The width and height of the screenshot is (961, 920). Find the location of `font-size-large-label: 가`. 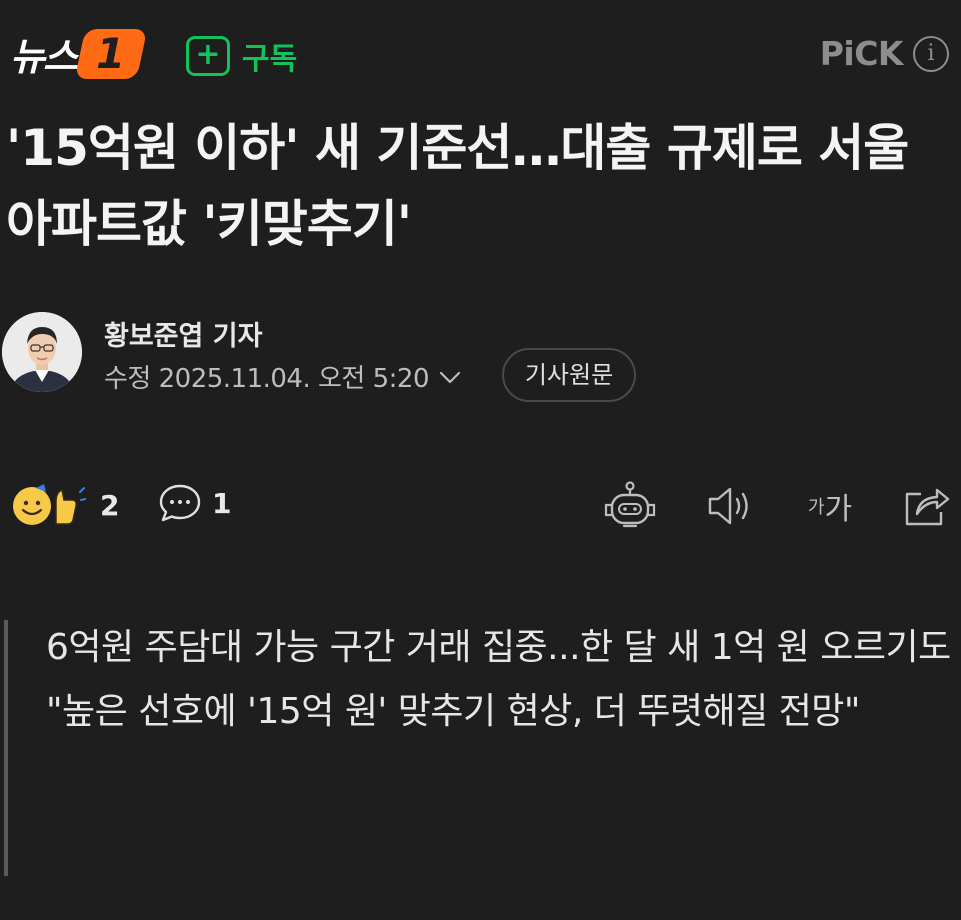

font-size-large-label: 가 is located at coordinates (838, 509).